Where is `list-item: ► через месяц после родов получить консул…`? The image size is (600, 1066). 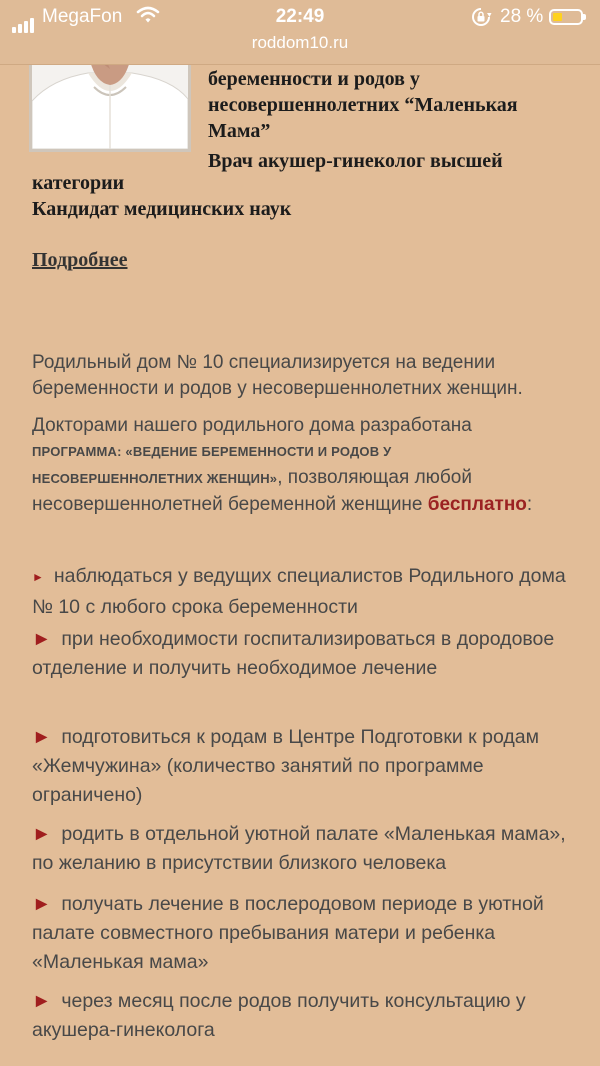
list-item: ► через месяц после родов получить консул… is located at coordinates (308, 1016).